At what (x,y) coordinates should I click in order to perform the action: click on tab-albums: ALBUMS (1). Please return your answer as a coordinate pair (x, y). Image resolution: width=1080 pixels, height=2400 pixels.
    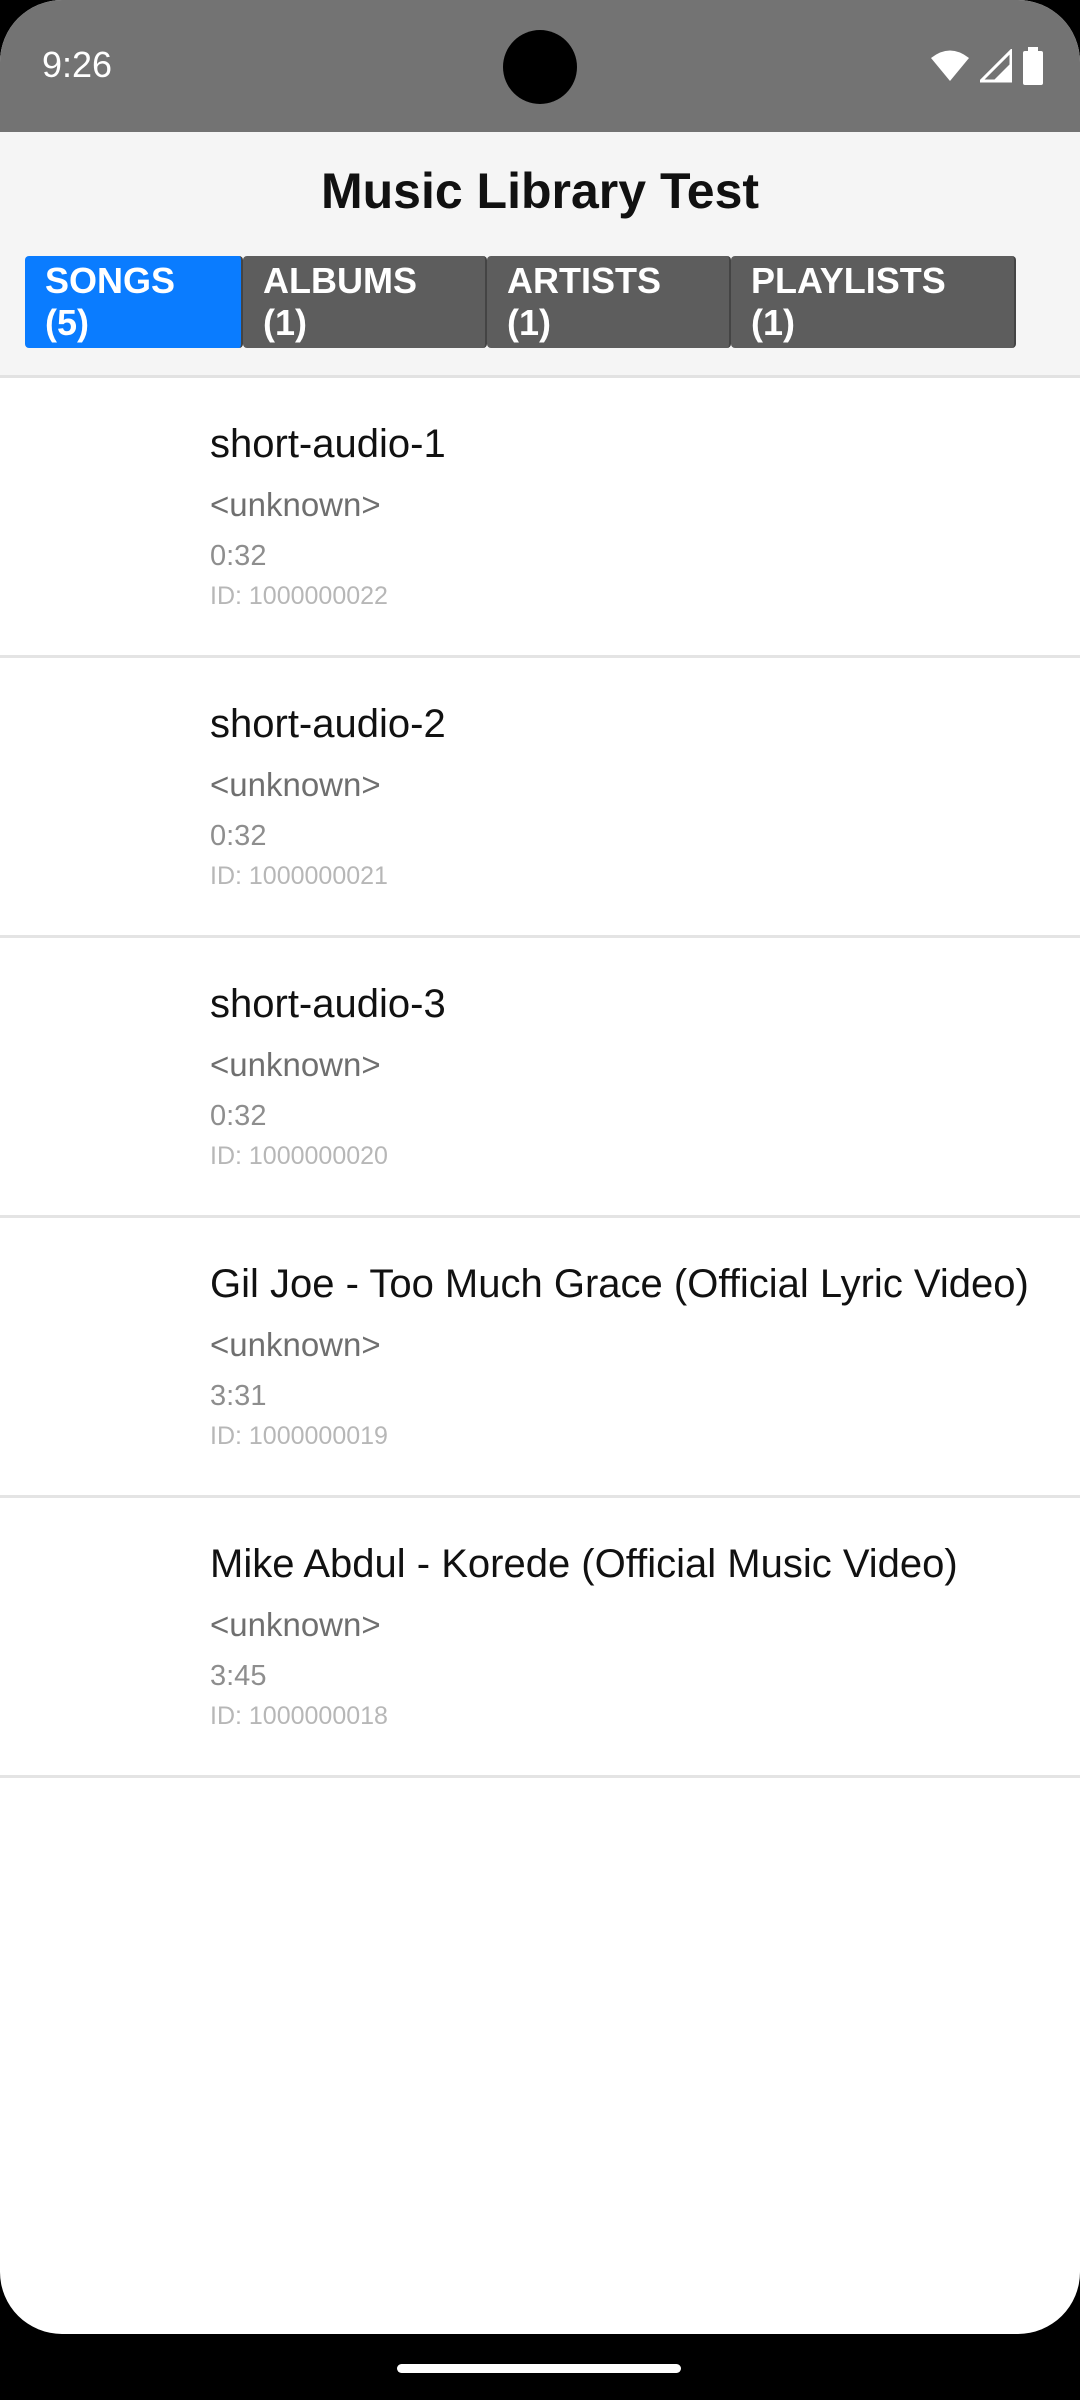
    Looking at the image, I should click on (365, 302).